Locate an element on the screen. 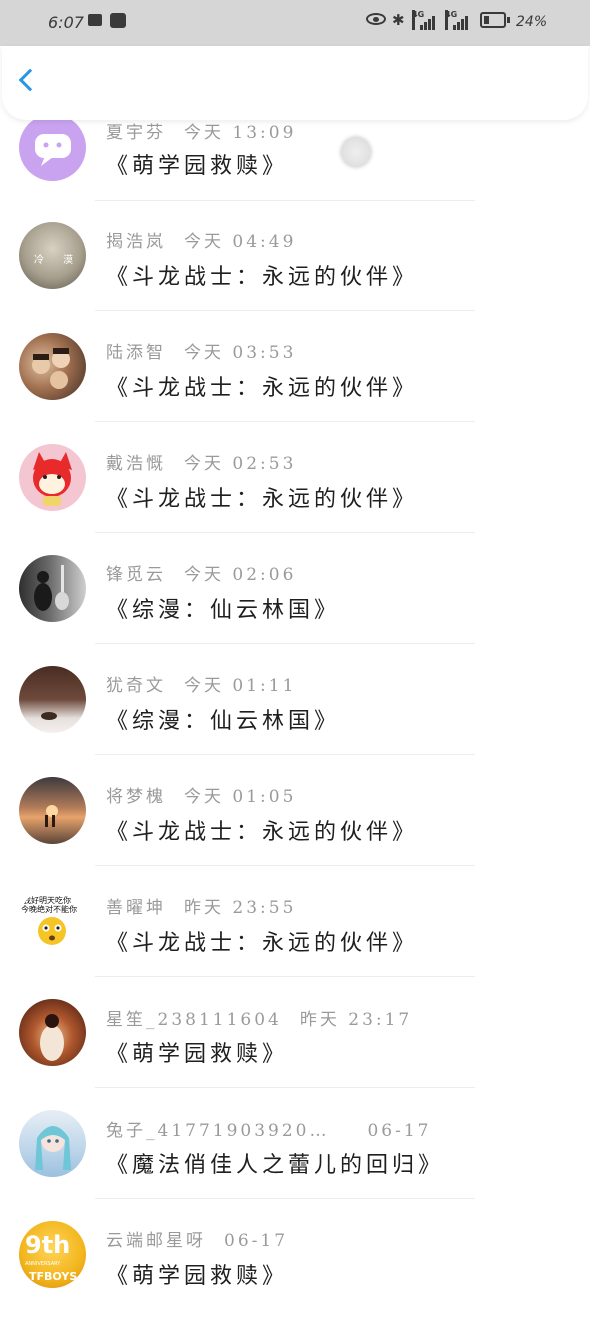  item-meta: 星笙_238111604 昨天 23:17 is located at coordinates (259, 1017).